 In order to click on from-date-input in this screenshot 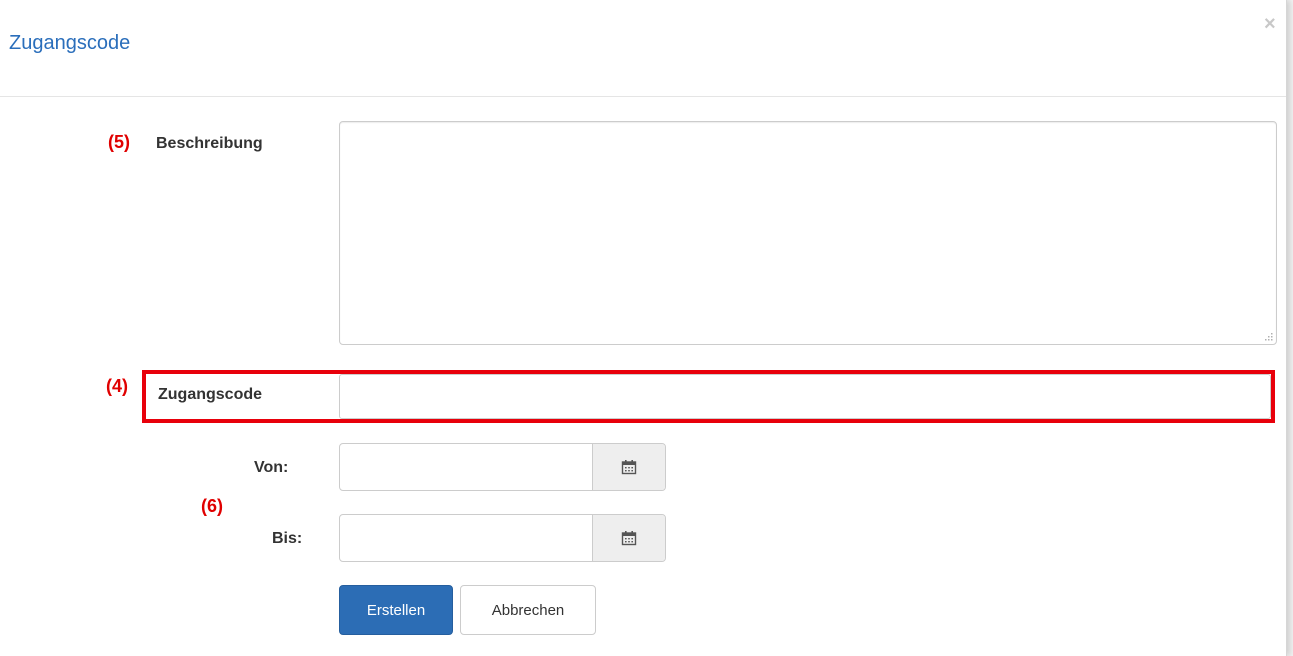, I will do `click(466, 467)`.